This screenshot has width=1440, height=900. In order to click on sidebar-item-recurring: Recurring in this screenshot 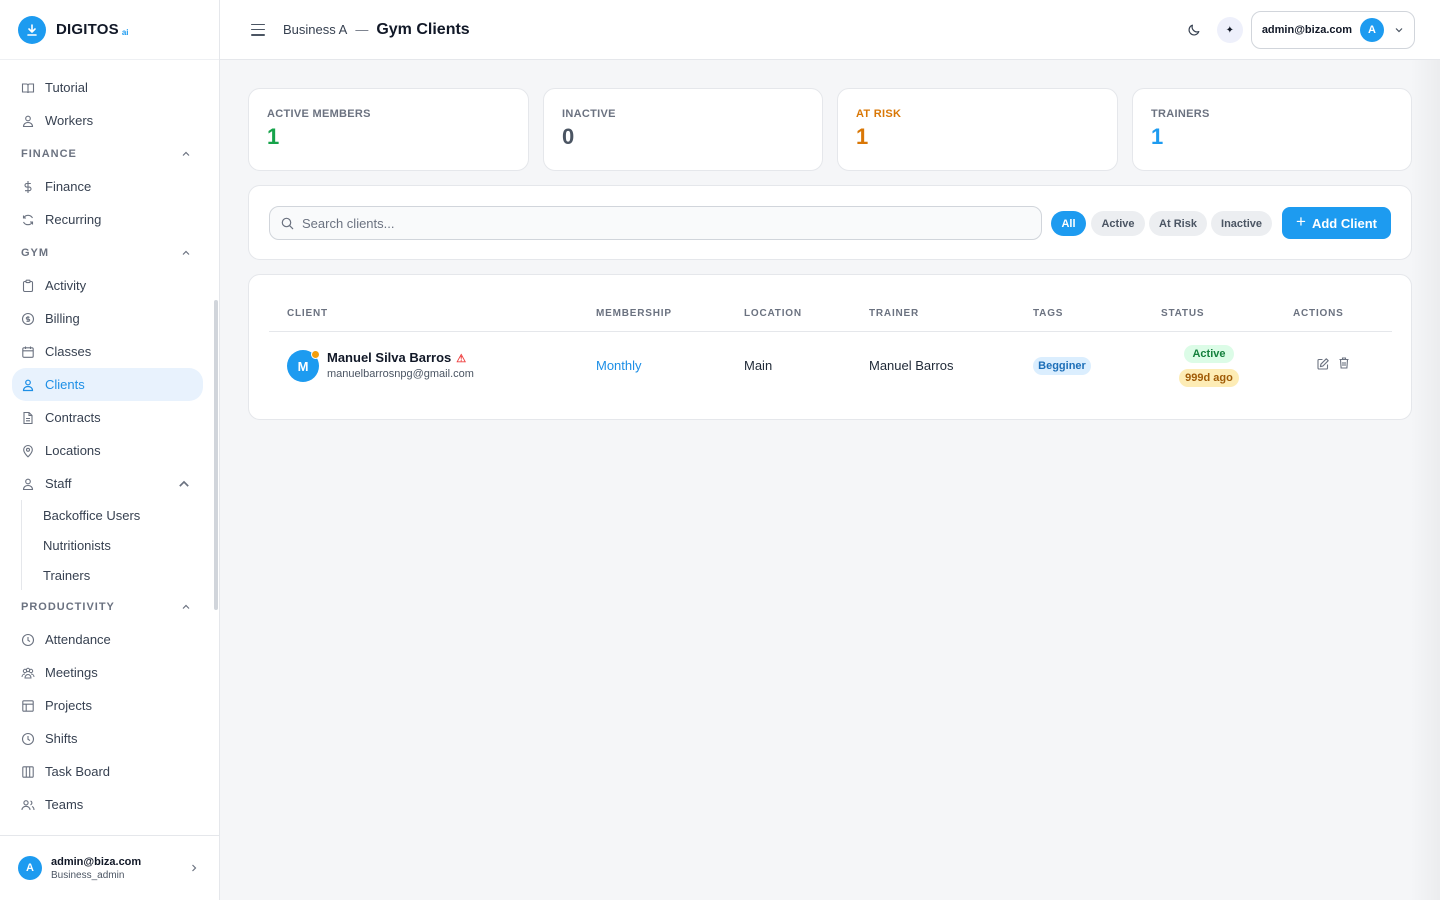, I will do `click(107, 219)`.